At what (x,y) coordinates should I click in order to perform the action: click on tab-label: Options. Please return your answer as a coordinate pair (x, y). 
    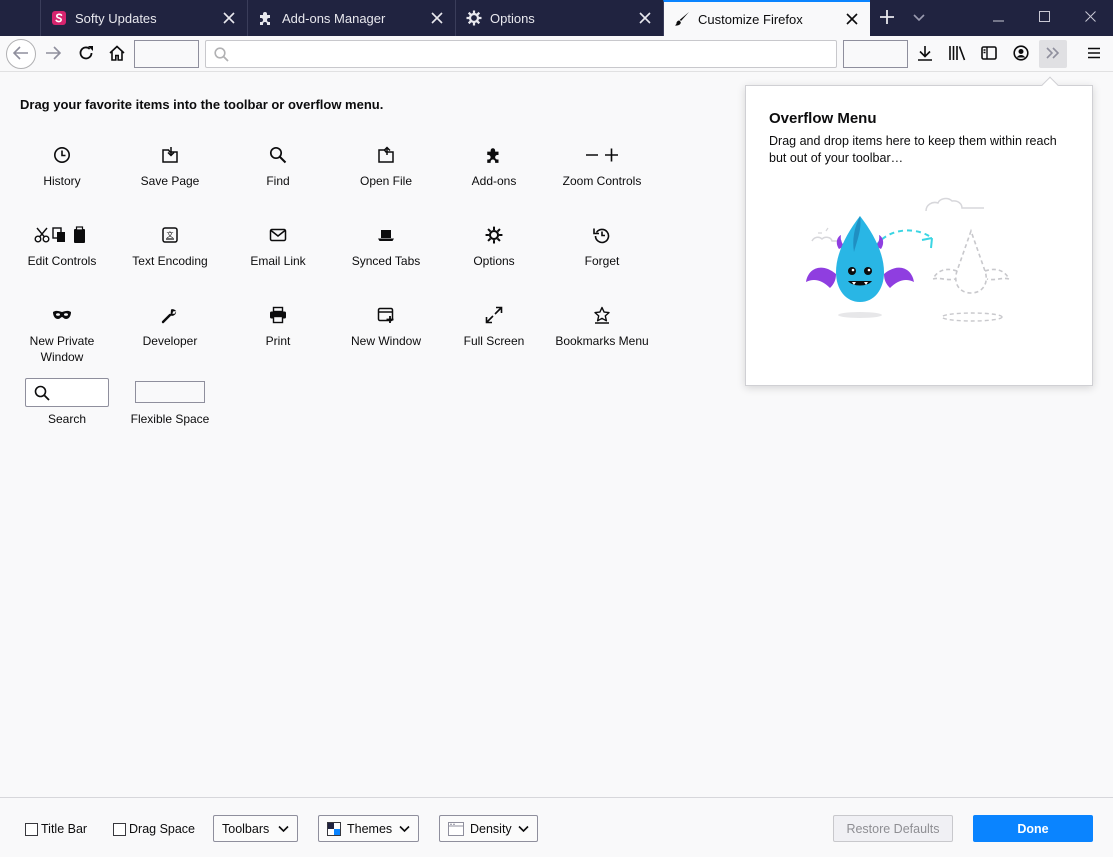
    Looking at the image, I should click on (512, 18).